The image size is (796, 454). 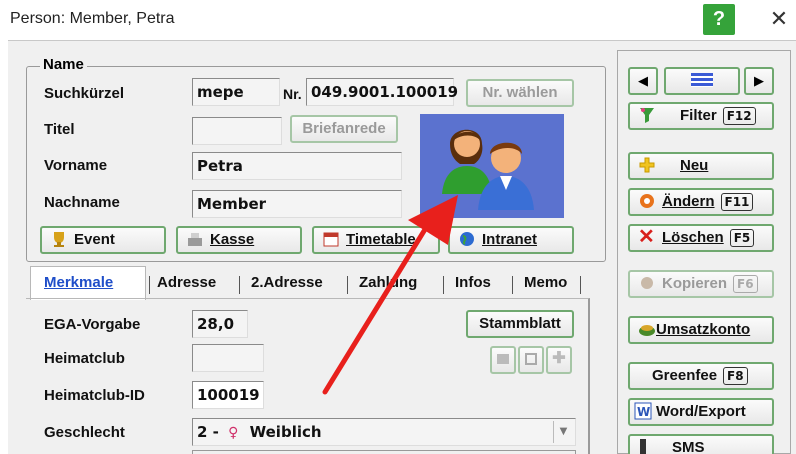 What do you see at coordinates (433, 220) in the screenshot?
I see `arrow-head` at bounding box center [433, 220].